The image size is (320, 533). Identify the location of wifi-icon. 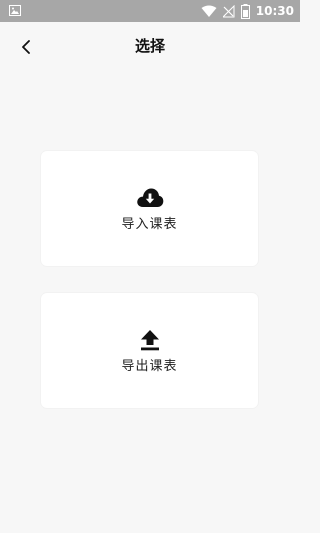
(209, 11).